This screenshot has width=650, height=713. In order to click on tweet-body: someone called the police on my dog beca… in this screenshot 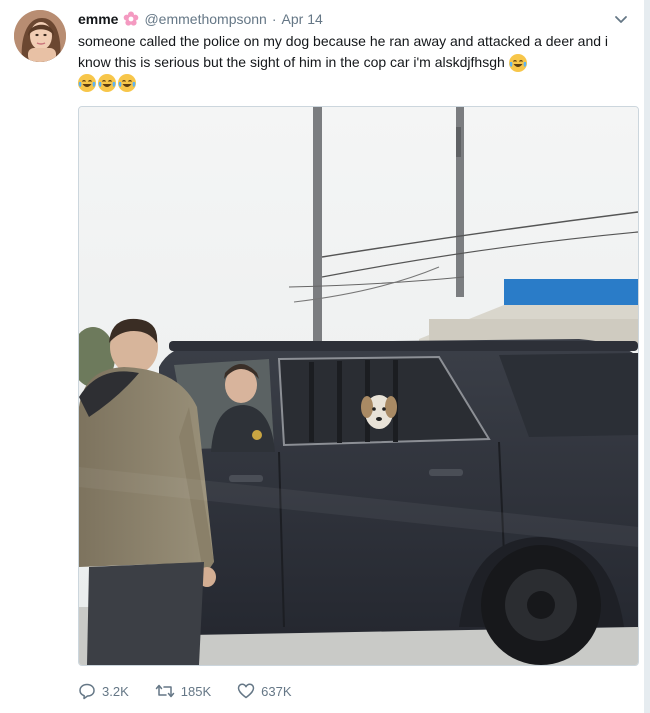, I will do `click(343, 51)`.